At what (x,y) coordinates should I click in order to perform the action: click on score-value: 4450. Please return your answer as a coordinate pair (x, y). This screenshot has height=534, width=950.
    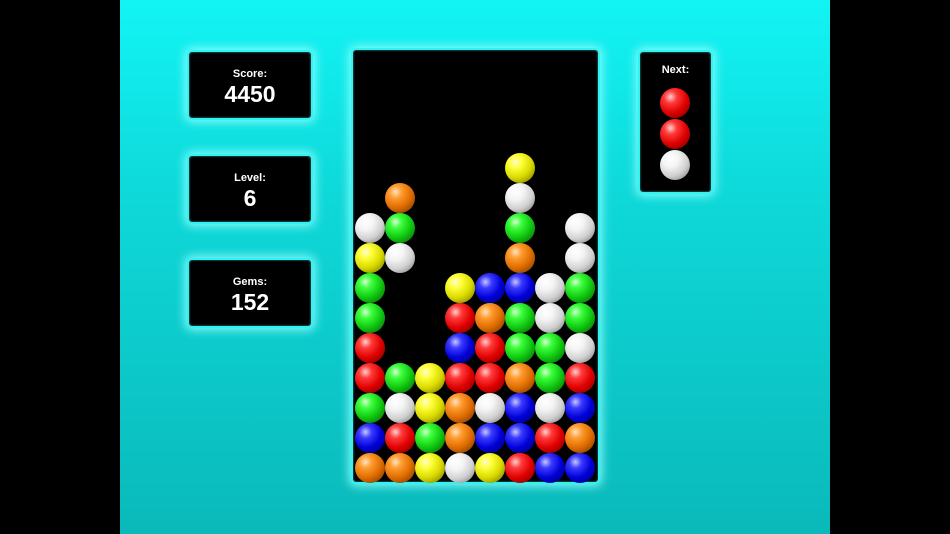
    Looking at the image, I should click on (250, 94).